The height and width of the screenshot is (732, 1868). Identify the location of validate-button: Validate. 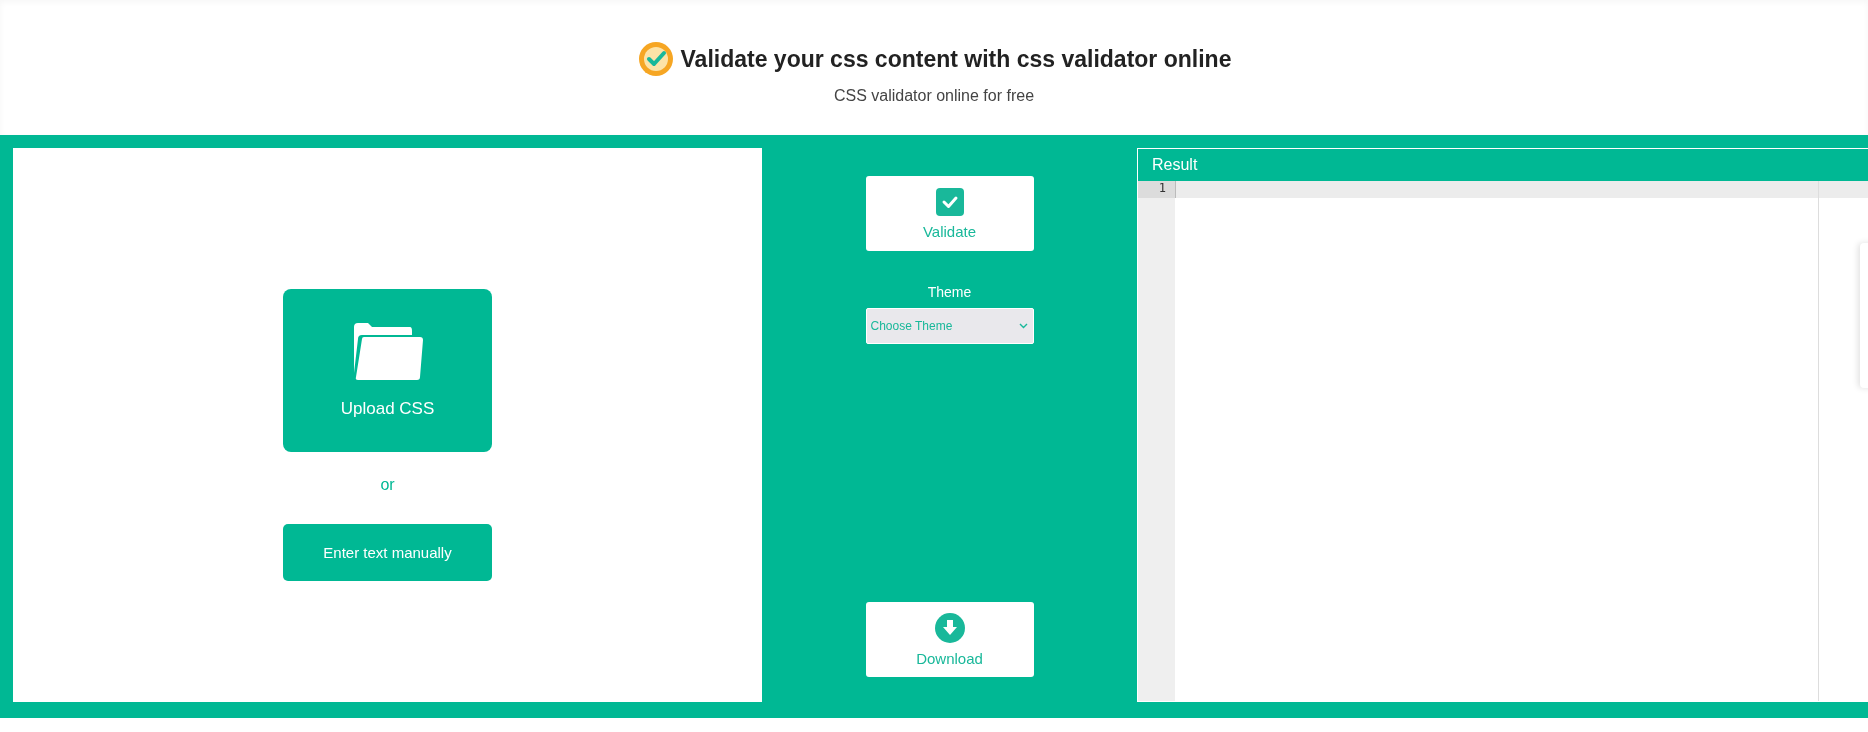
(949, 213).